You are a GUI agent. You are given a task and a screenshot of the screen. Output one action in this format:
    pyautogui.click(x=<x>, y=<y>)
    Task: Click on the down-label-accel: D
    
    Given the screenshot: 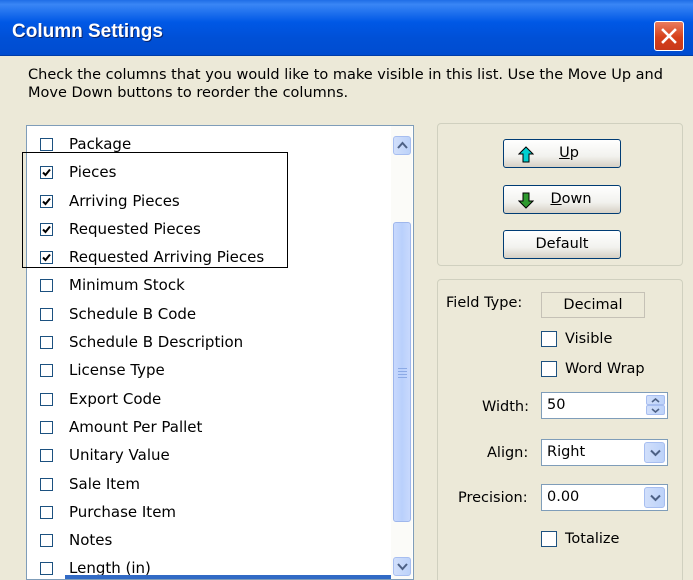 What is the action you would take?
    pyautogui.click(x=556, y=199)
    